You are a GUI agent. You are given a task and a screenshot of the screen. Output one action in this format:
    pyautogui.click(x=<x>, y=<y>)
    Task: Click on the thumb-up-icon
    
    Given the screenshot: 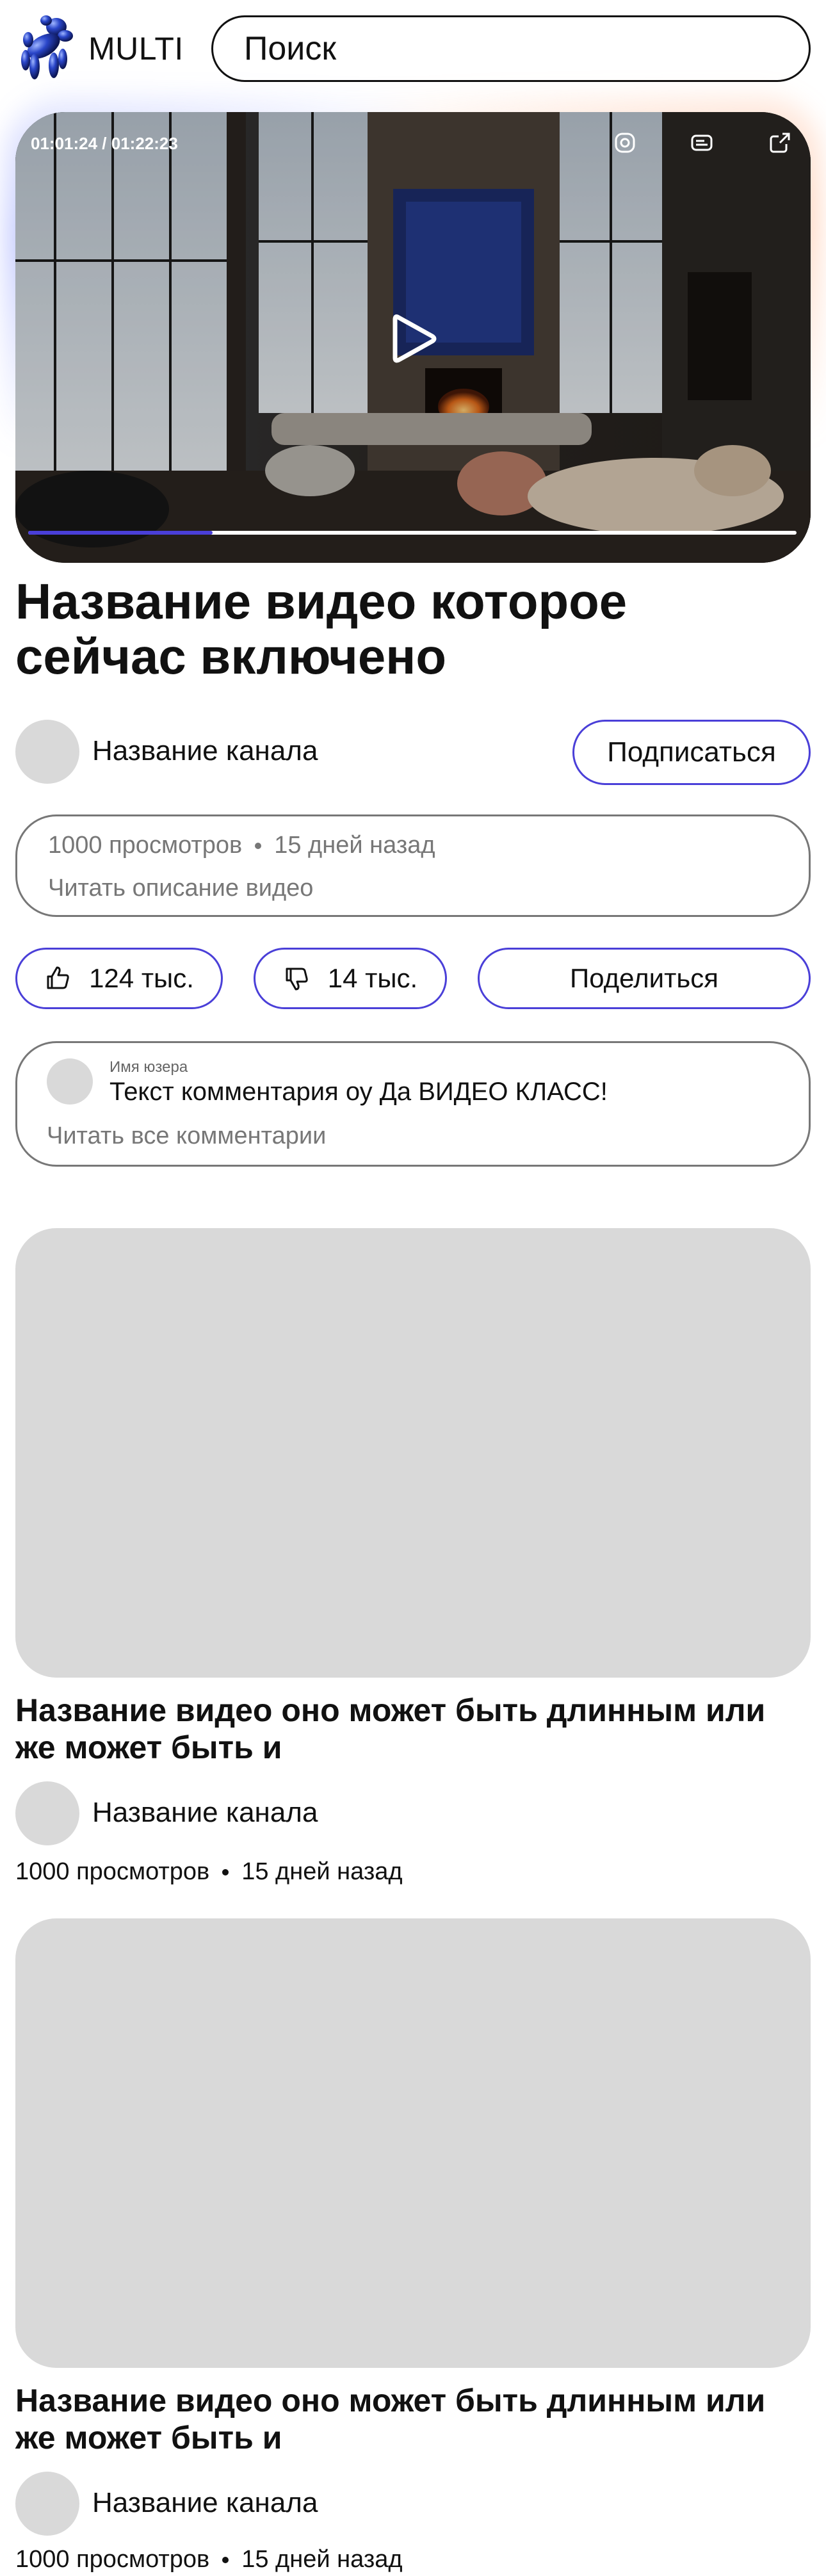 What is the action you would take?
    pyautogui.click(x=58, y=977)
    